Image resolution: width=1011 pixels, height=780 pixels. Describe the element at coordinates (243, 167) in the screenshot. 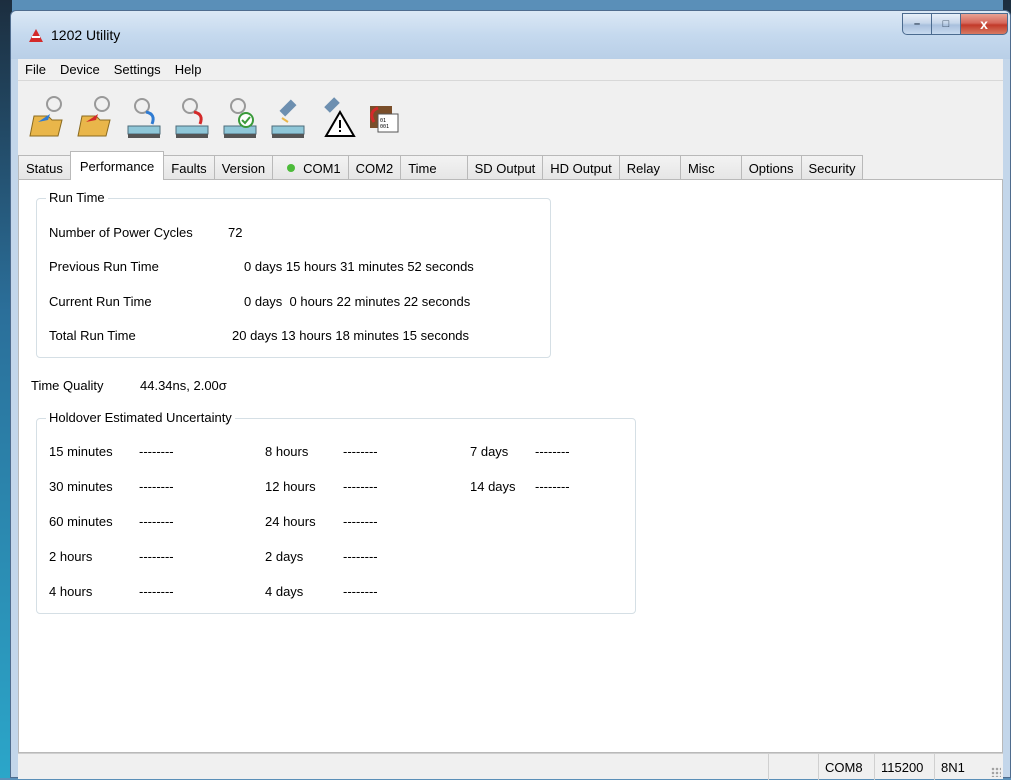

I see `tab-version: Version` at that location.